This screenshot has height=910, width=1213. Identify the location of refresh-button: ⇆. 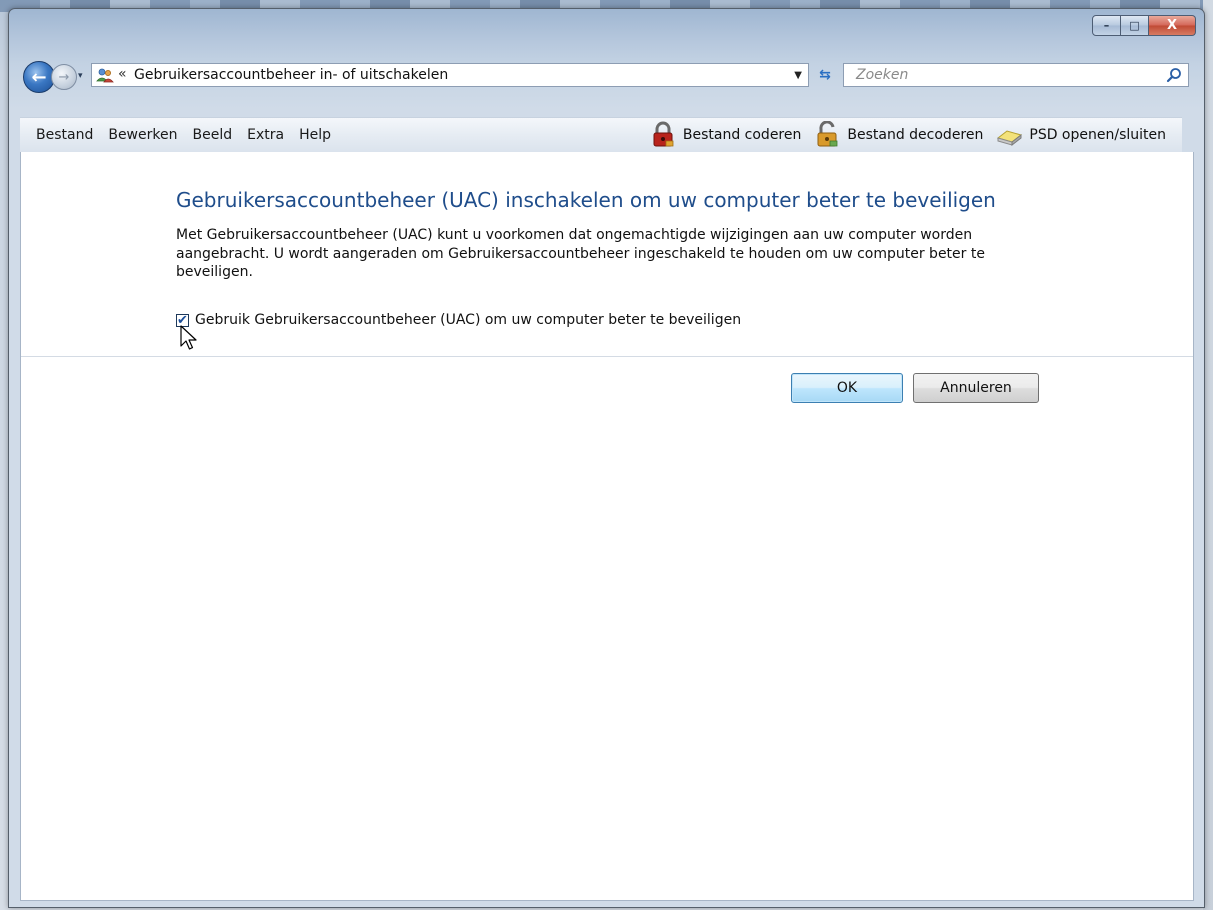
(825, 75).